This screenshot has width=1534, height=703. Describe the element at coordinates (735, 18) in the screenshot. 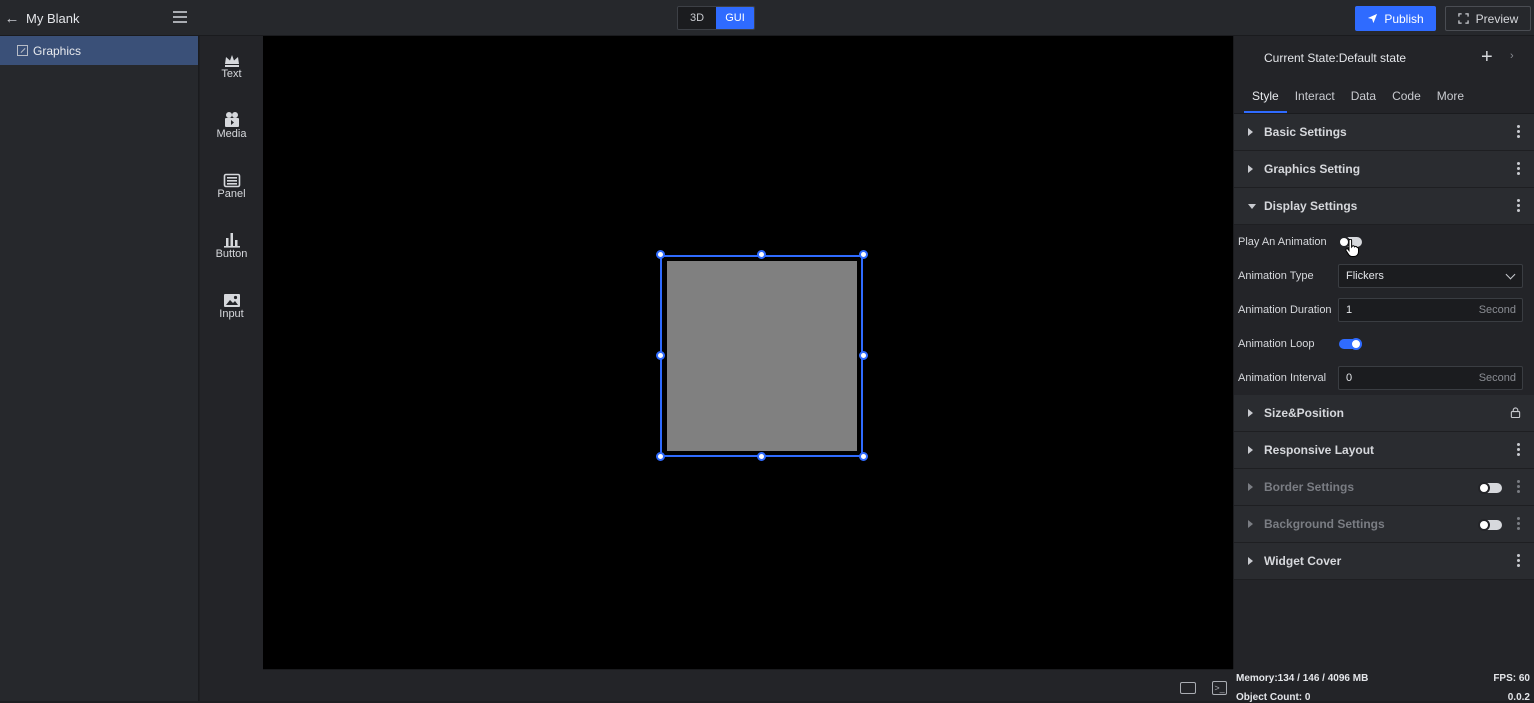

I see `view-gui-button: GUI` at that location.